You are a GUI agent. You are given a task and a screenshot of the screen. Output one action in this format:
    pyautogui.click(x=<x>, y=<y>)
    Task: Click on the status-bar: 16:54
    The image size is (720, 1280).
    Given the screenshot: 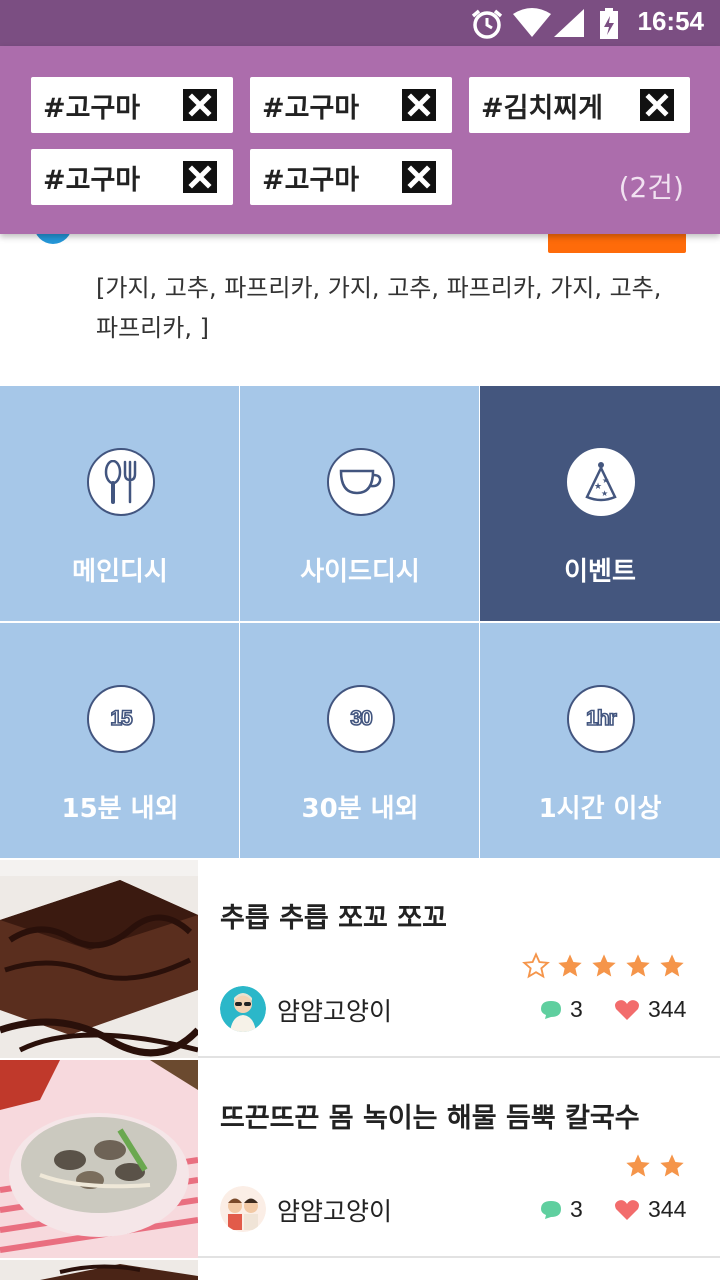 What is the action you would take?
    pyautogui.click(x=360, y=23)
    